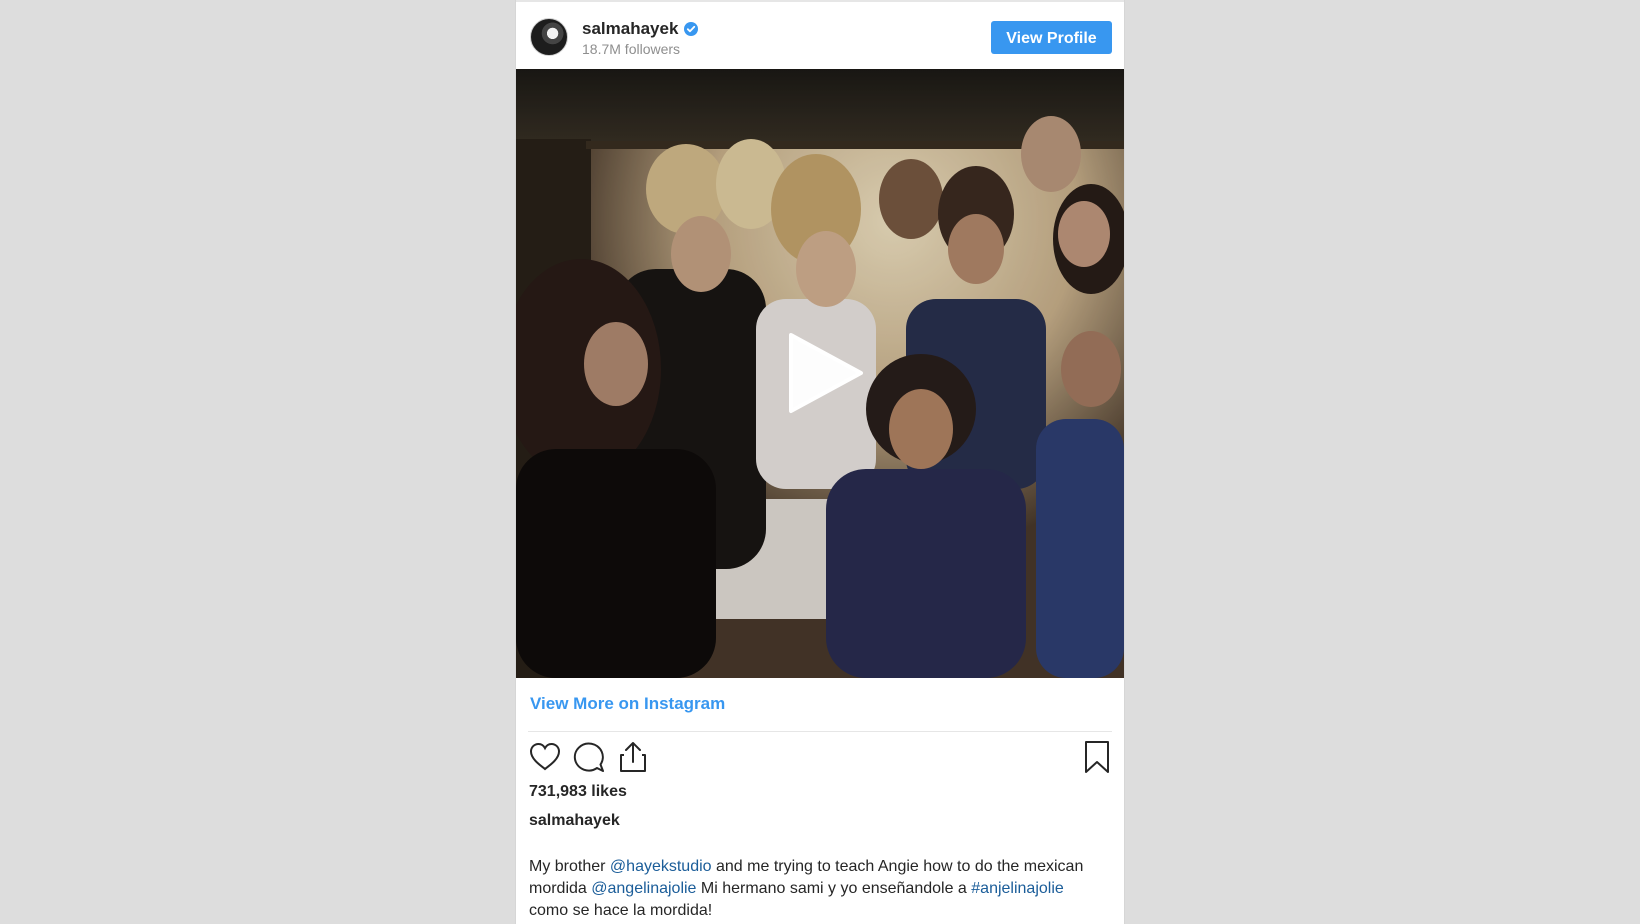 The height and width of the screenshot is (924, 1640). What do you see at coordinates (631, 49) in the screenshot?
I see `follower-count: 18.7M followers` at bounding box center [631, 49].